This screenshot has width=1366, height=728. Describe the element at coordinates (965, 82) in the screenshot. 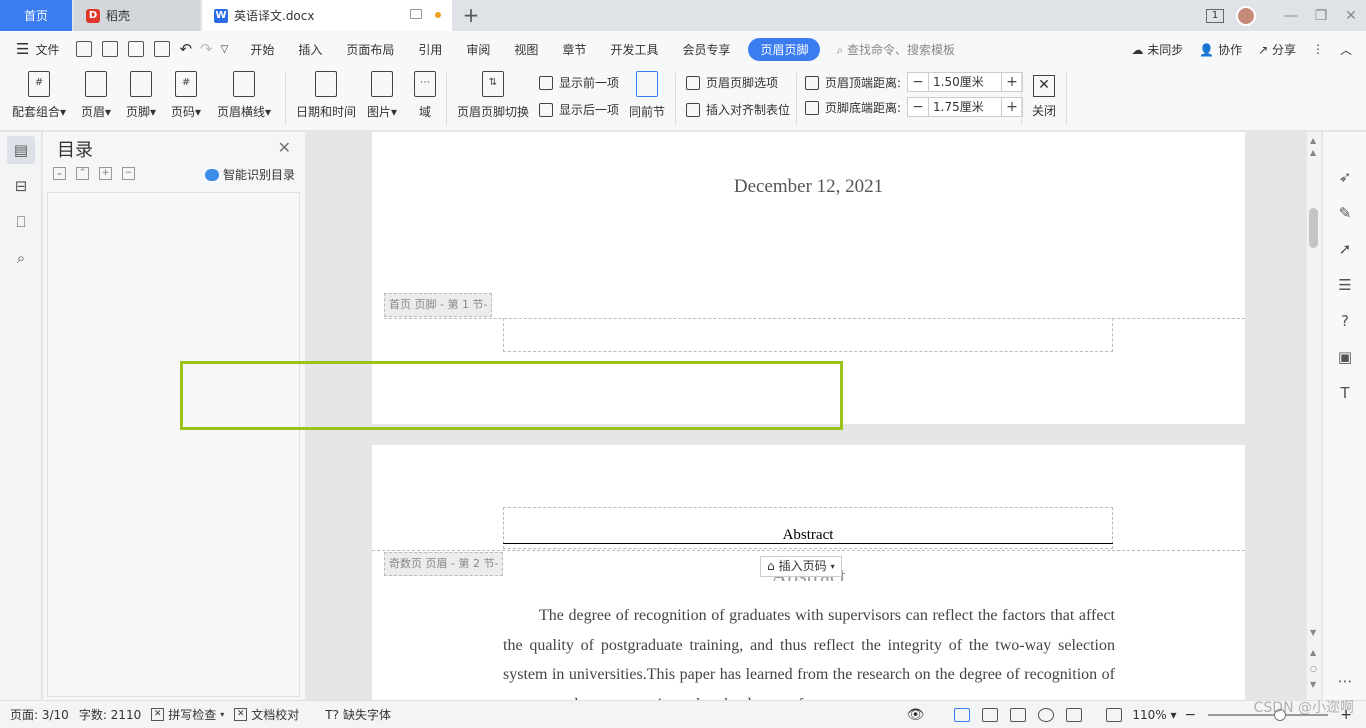

I see `header-top-distance-input: 1.50厘米` at that location.